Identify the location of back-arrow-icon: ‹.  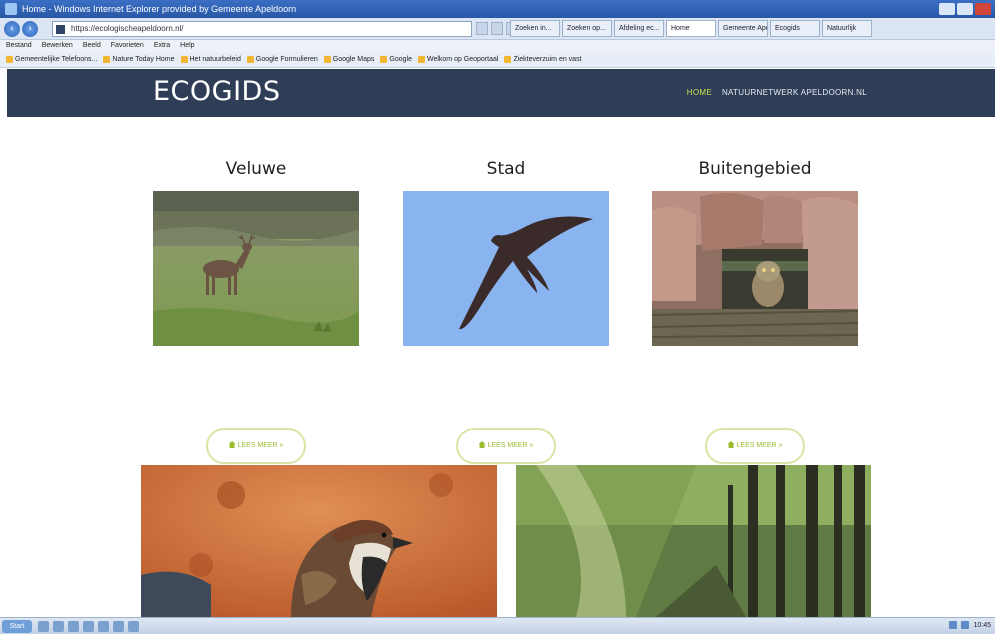
(12, 29).